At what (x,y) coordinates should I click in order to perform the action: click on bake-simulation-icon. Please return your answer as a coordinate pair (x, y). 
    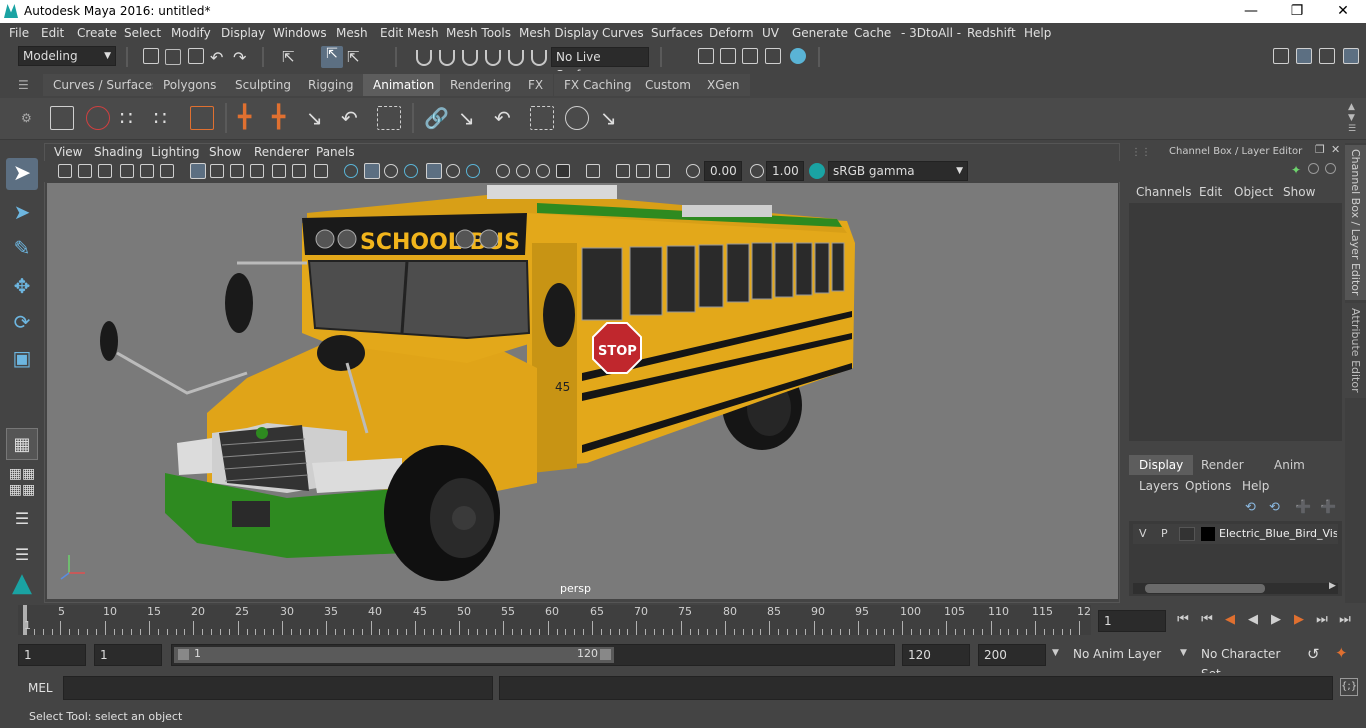
    Looking at the image, I should click on (202, 118).